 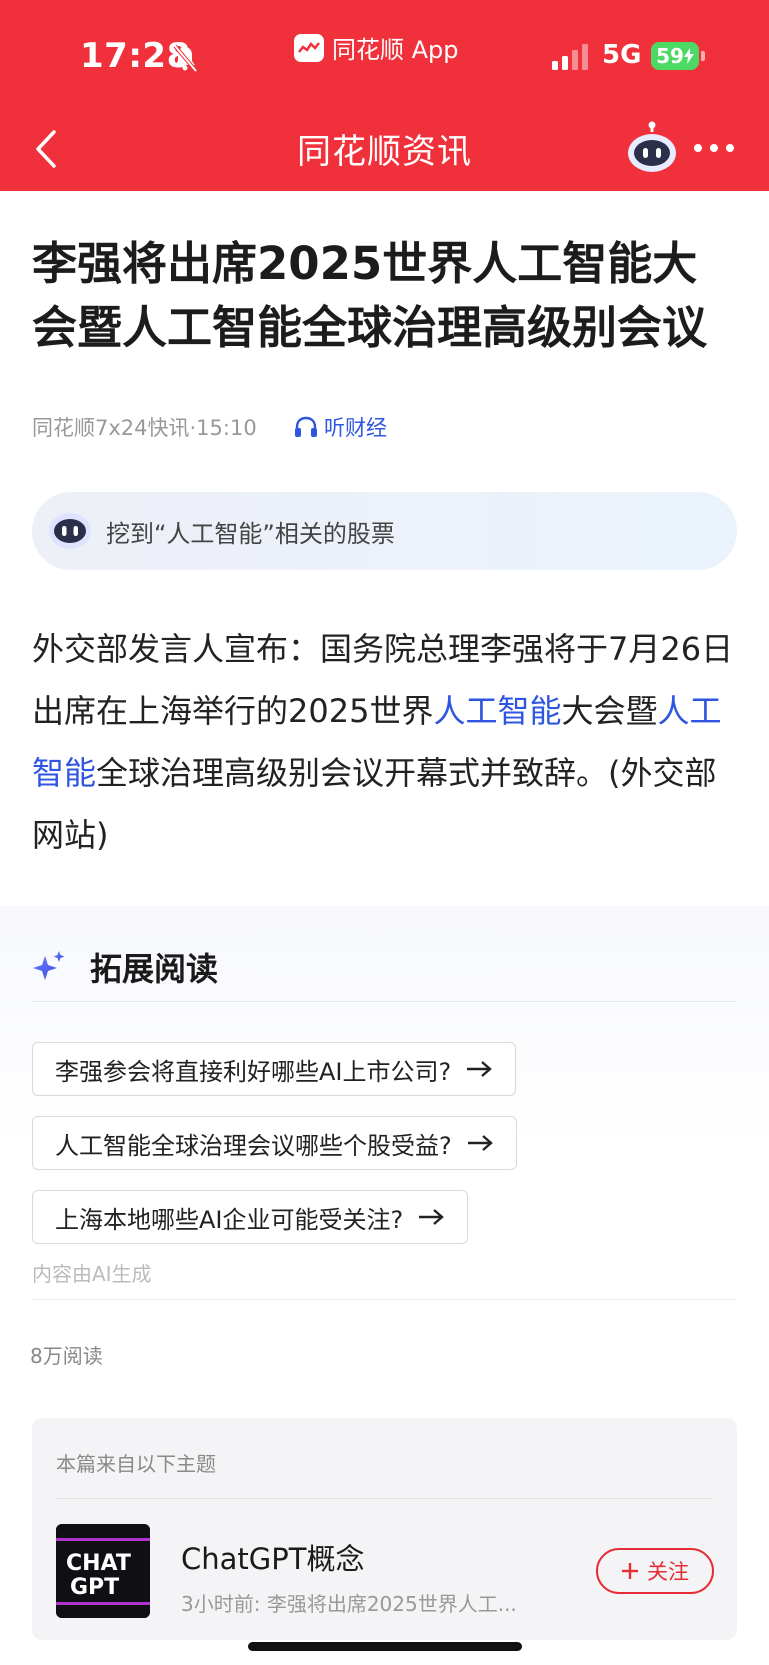 I want to click on question-chip: 李强参会将直接利好哪些AI上市公司?, so click(x=274, y=1069).